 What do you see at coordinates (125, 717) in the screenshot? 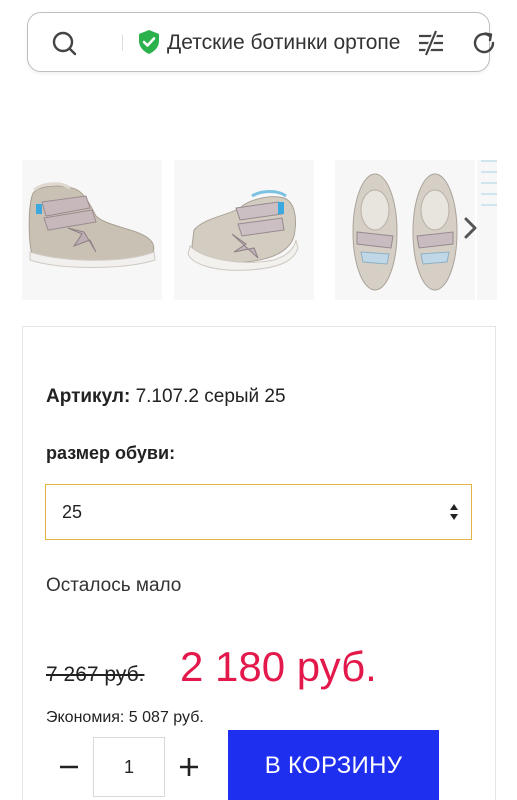
I see `savings-text: Экономия: 5 087 руб.` at bounding box center [125, 717].